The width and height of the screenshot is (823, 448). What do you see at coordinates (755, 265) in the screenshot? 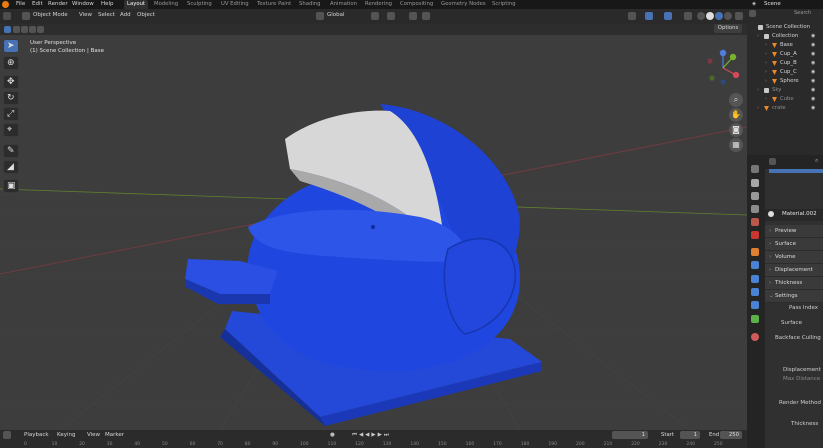
I see `modifier-tab-icon` at bounding box center [755, 265].